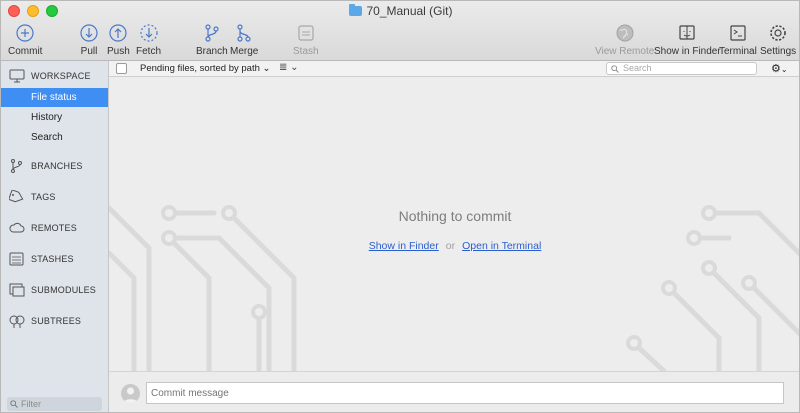 The width and height of the screenshot is (800, 413). I want to click on sidebar-section-subtrees: SUBTREES, so click(45, 321).